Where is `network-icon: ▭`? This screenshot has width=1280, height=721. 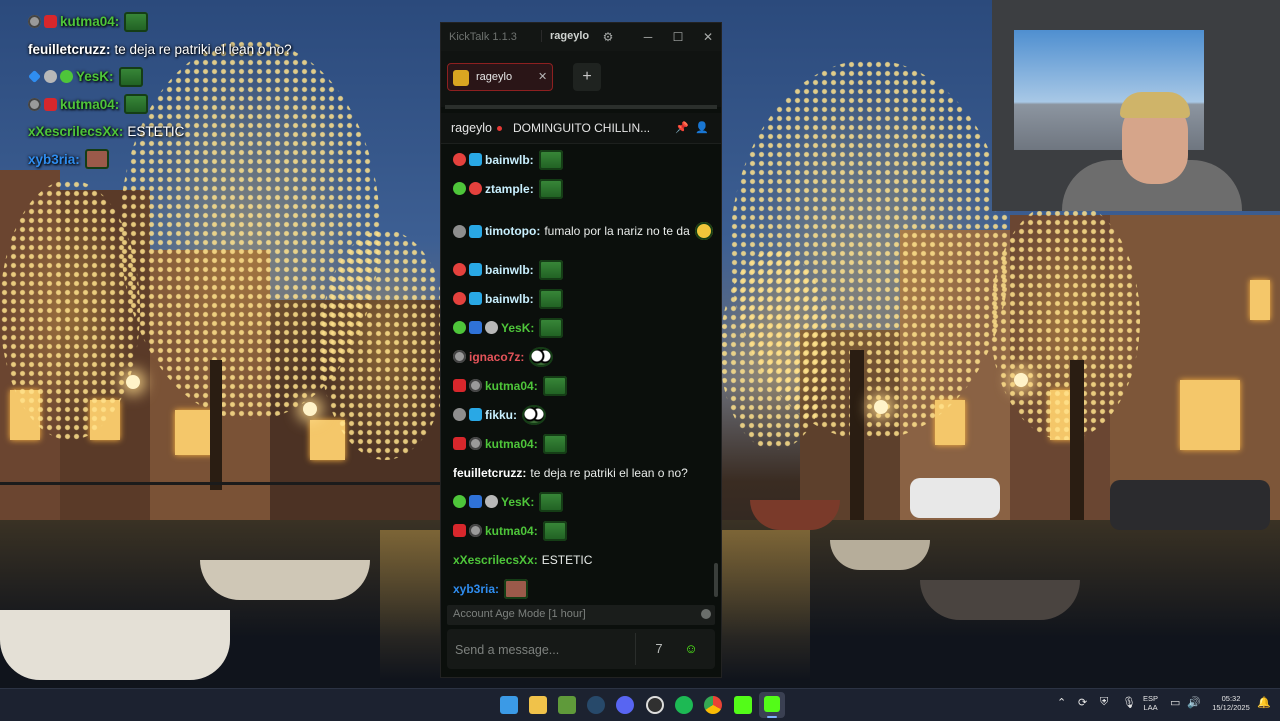 network-icon: ▭ is located at coordinates (1175, 702).